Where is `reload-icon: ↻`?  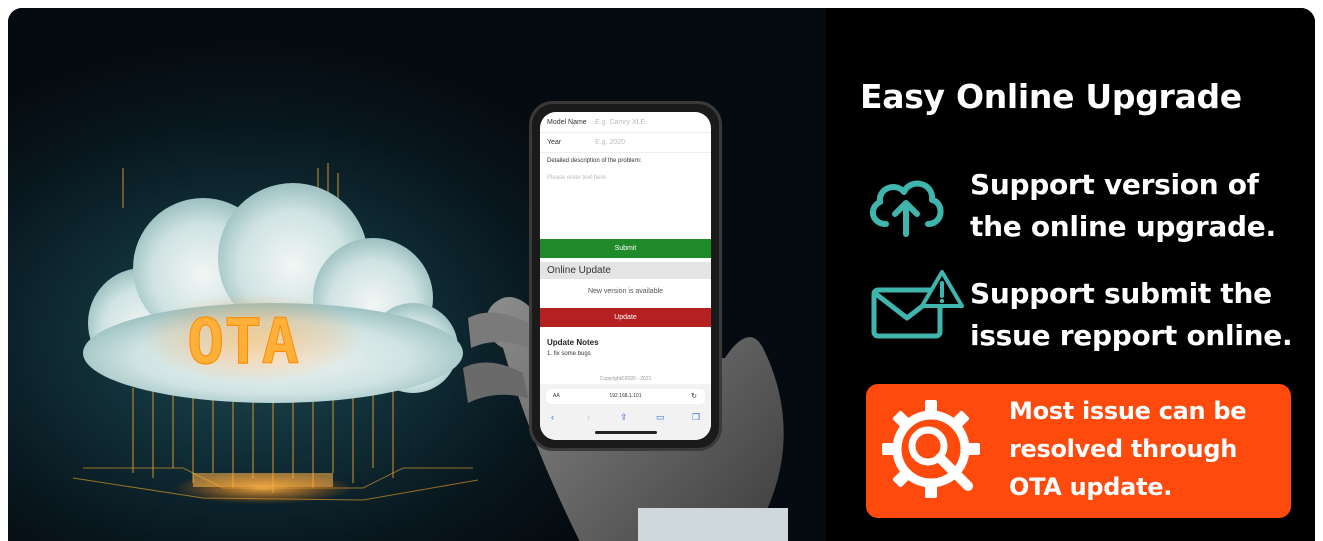 reload-icon: ↻ is located at coordinates (694, 396).